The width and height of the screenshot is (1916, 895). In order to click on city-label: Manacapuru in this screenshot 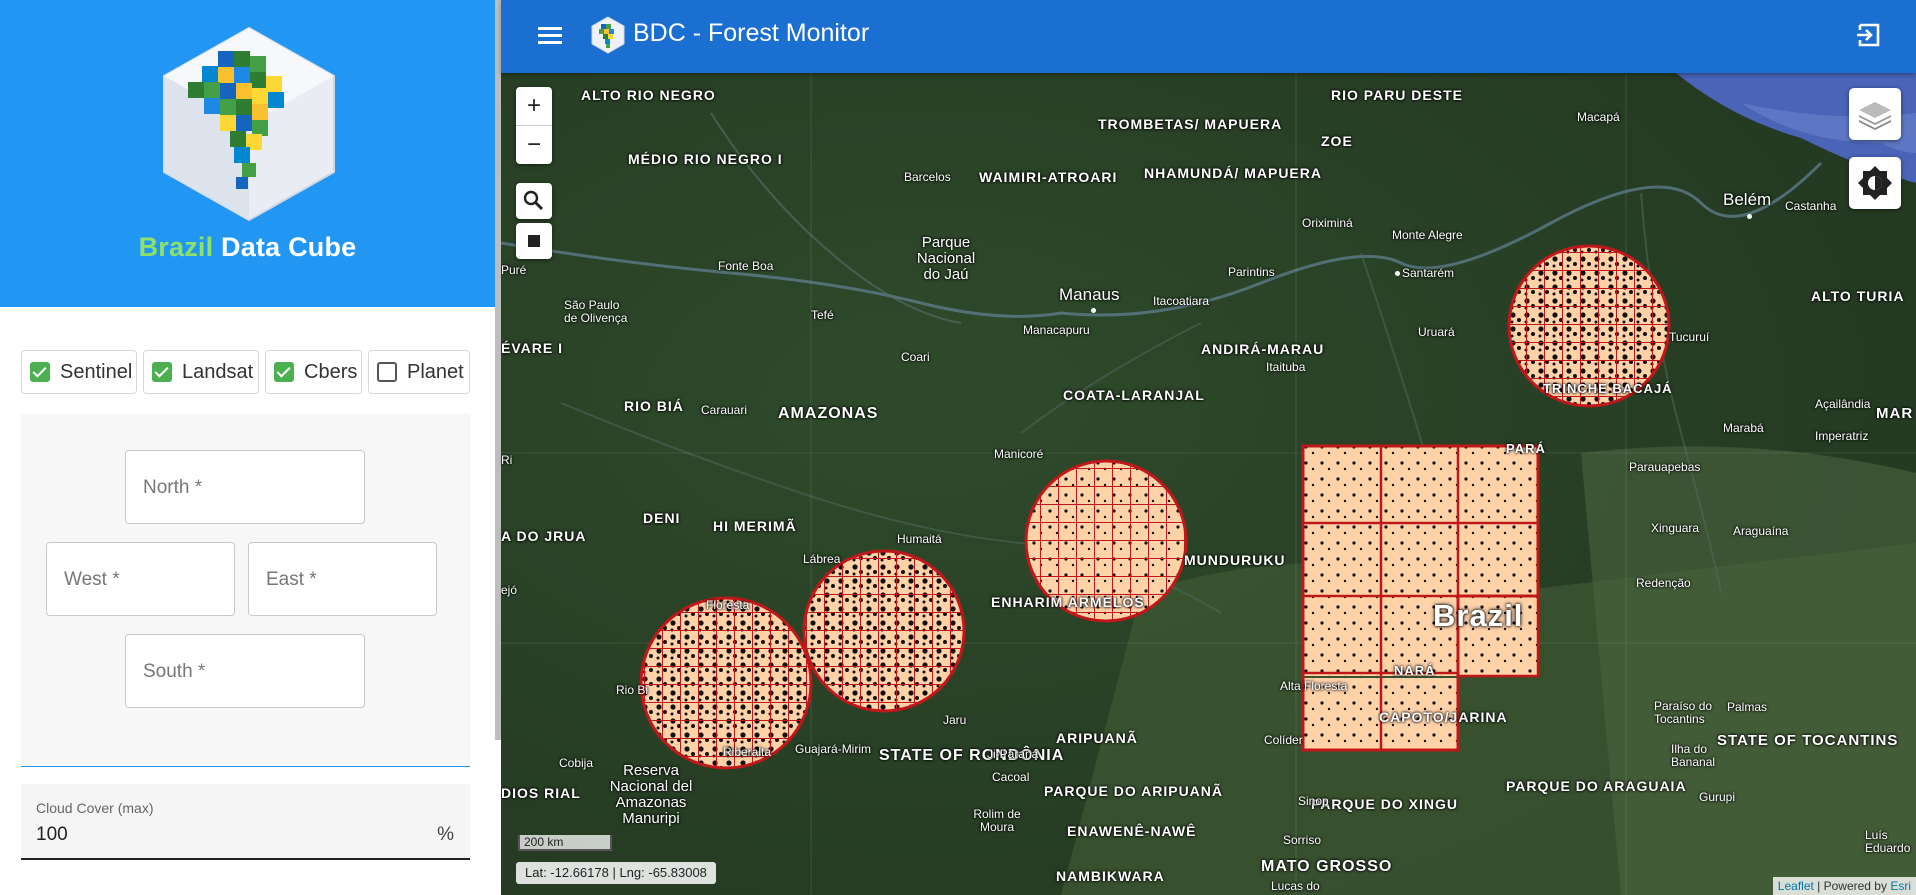, I will do `click(1056, 330)`.